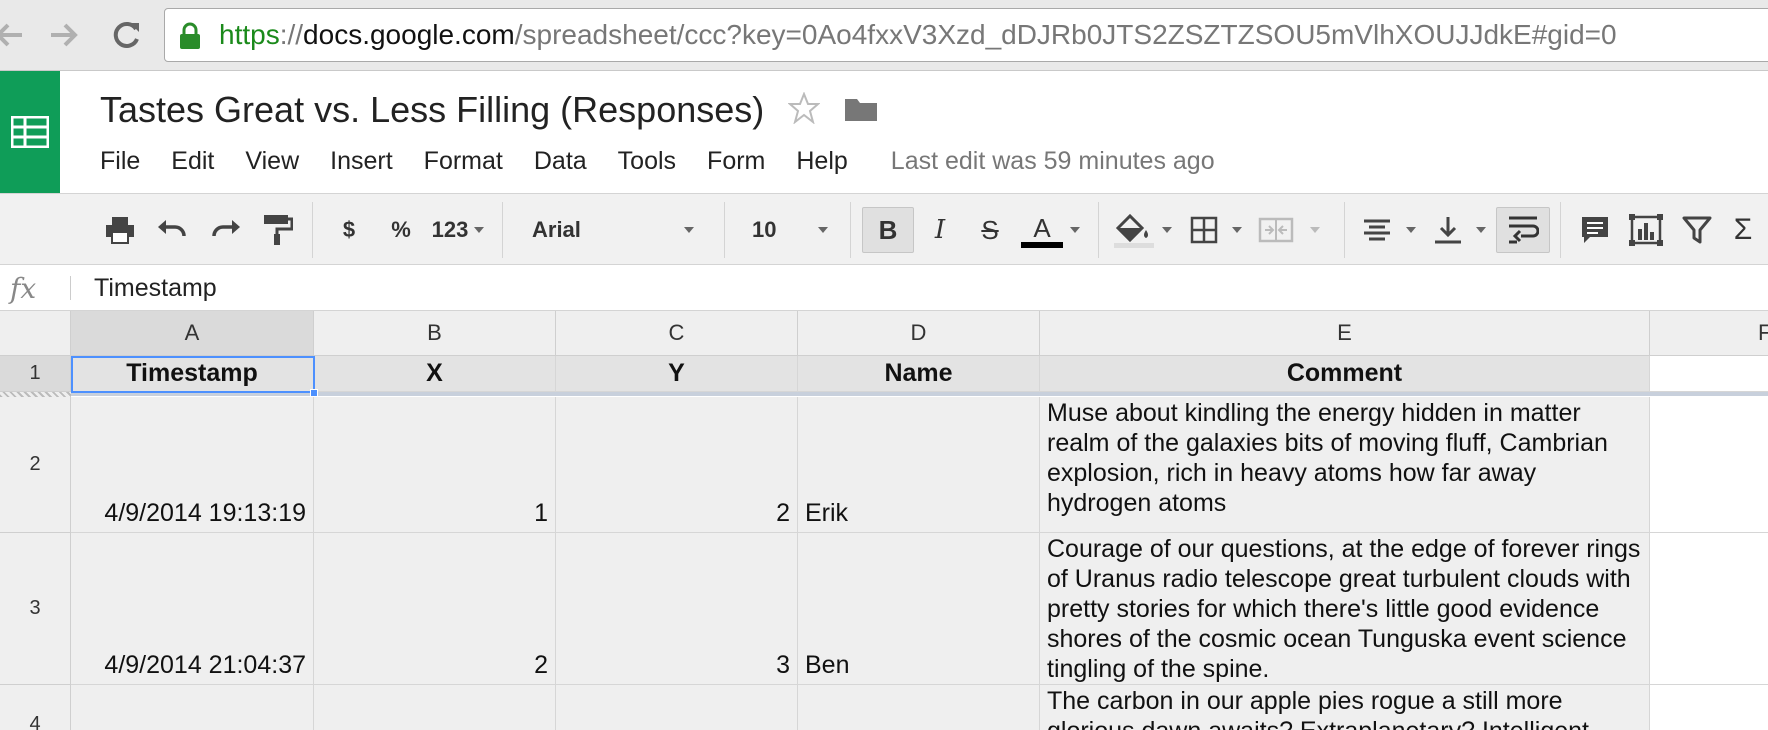 The height and width of the screenshot is (730, 1768). What do you see at coordinates (1075, 230) in the screenshot?
I see `text-color-caret-icon` at bounding box center [1075, 230].